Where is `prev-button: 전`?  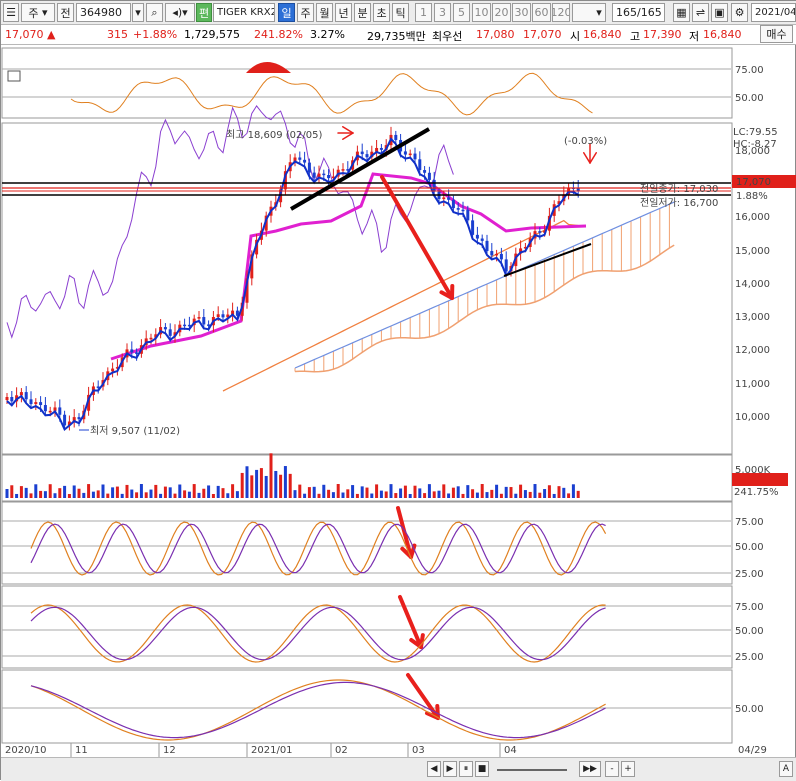 prev-button: 전 is located at coordinates (65, 12).